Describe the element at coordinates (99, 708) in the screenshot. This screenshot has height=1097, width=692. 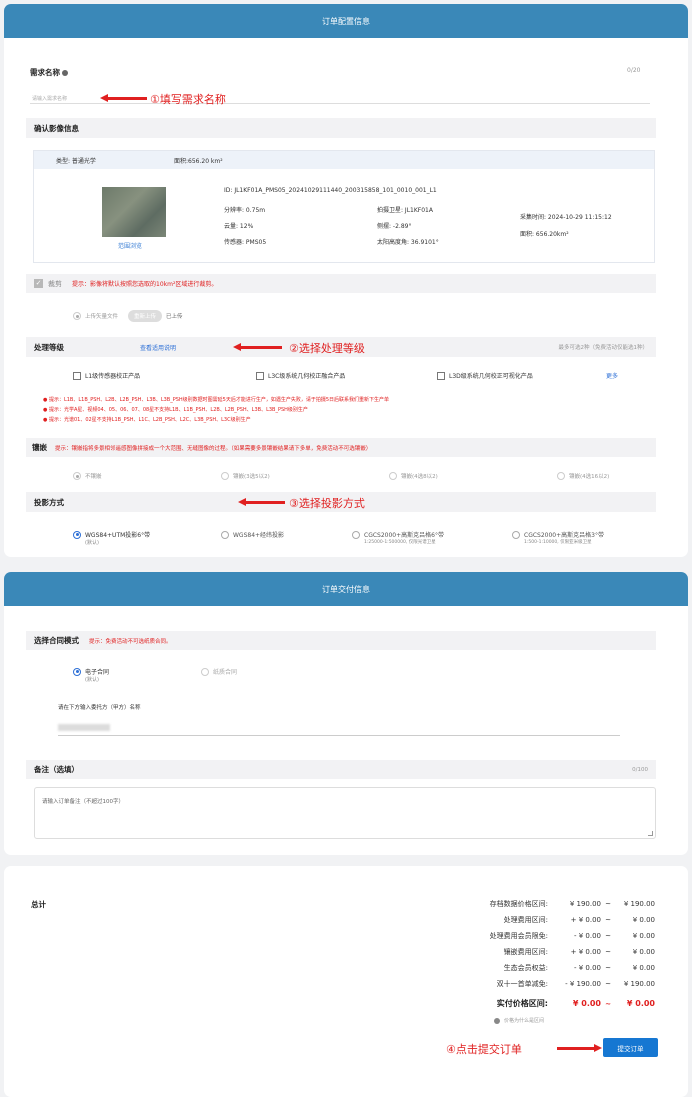
I see `entrust-label: 请在下方输入委托方（甲方）名称` at that location.